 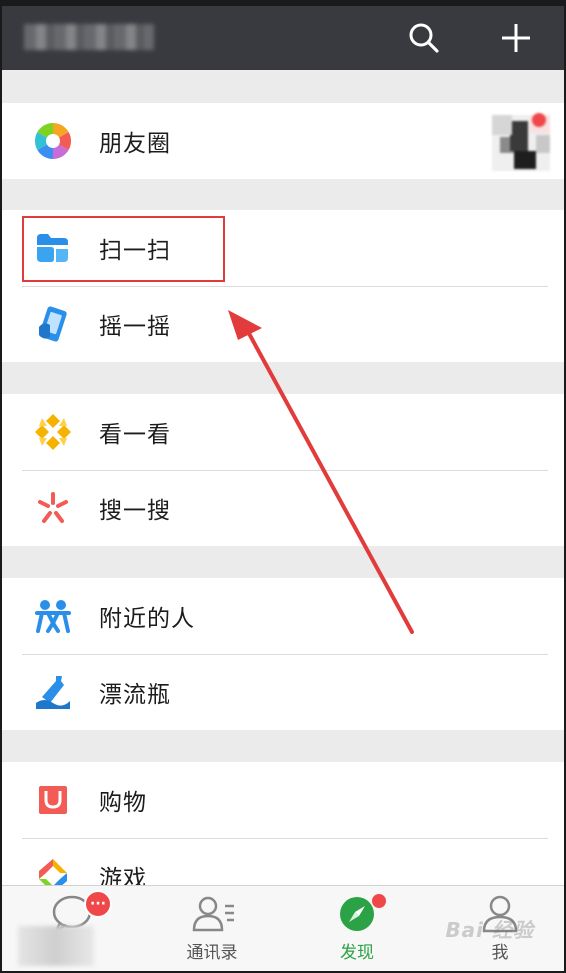 I want to click on tab-discover: 发现, so click(x=357, y=928).